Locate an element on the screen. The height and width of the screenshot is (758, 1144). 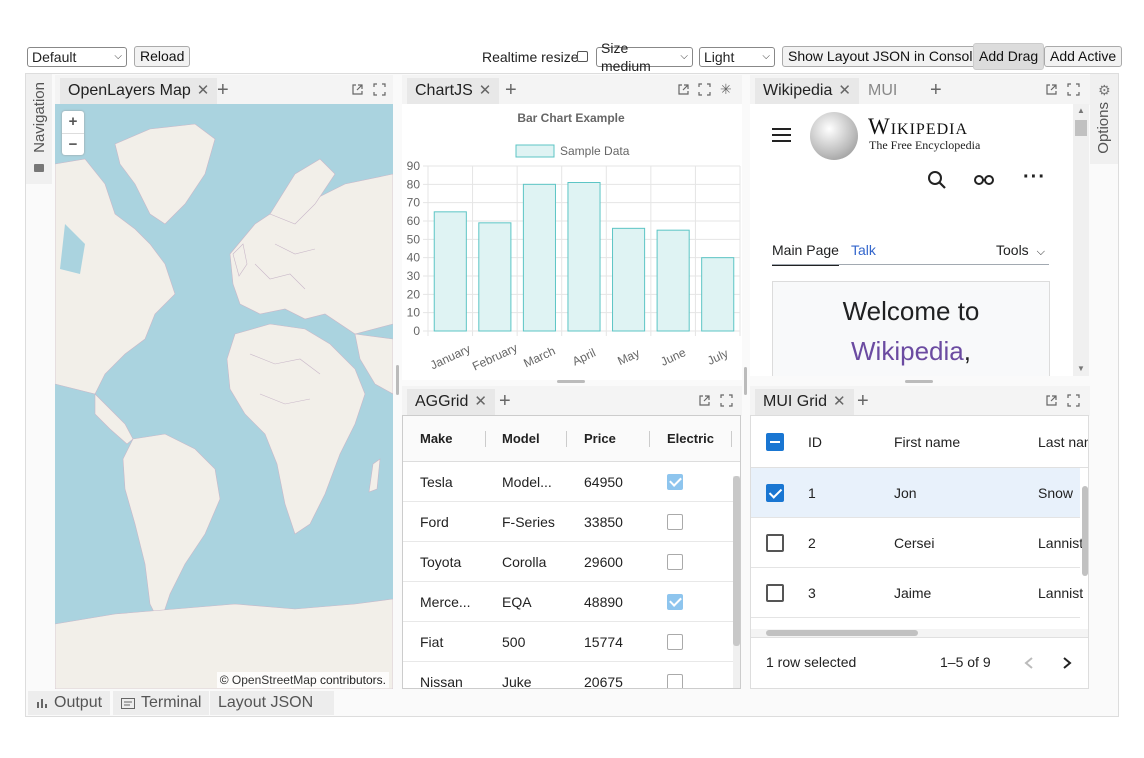
tab-talk: Talk is located at coordinates (863, 250).